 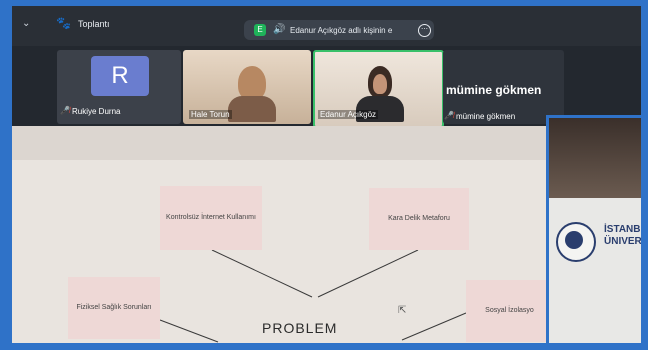 I want to click on banner-line-2: ÜNIVER, so click(x=623, y=241).